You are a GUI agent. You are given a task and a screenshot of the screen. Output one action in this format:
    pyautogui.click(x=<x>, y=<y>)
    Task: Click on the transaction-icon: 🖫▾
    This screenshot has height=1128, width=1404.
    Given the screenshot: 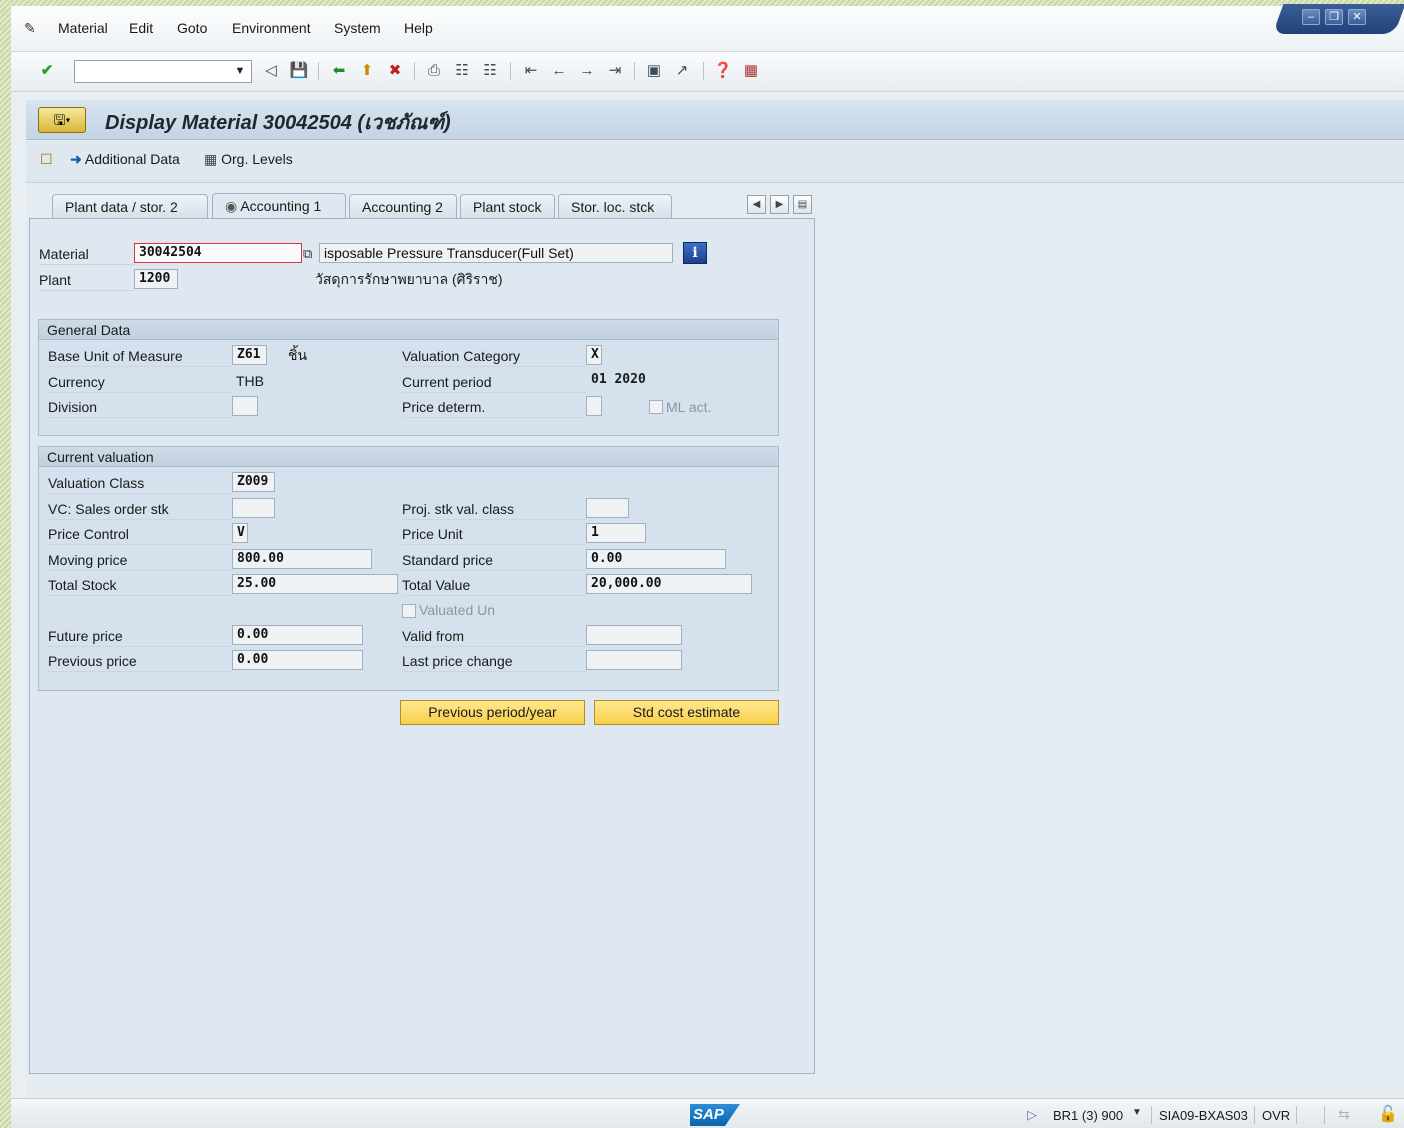 What is the action you would take?
    pyautogui.click(x=62, y=120)
    